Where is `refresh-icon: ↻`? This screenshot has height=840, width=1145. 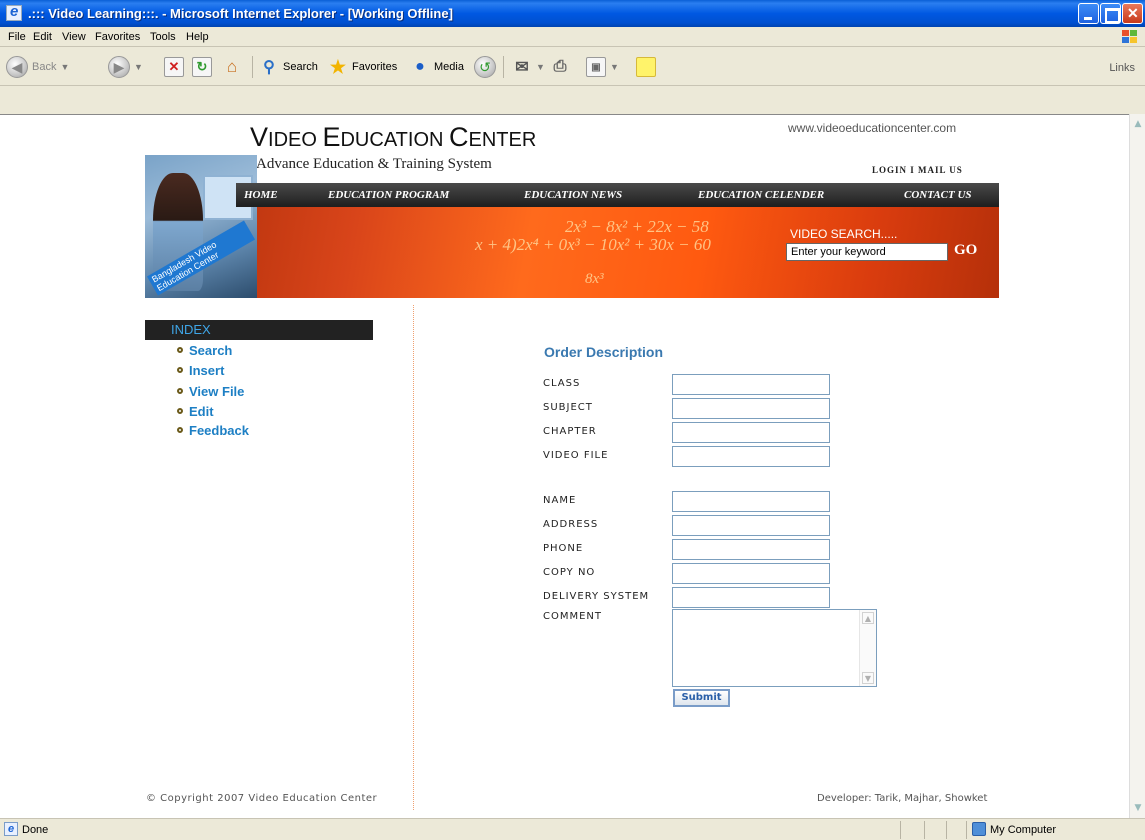 refresh-icon: ↻ is located at coordinates (202, 67).